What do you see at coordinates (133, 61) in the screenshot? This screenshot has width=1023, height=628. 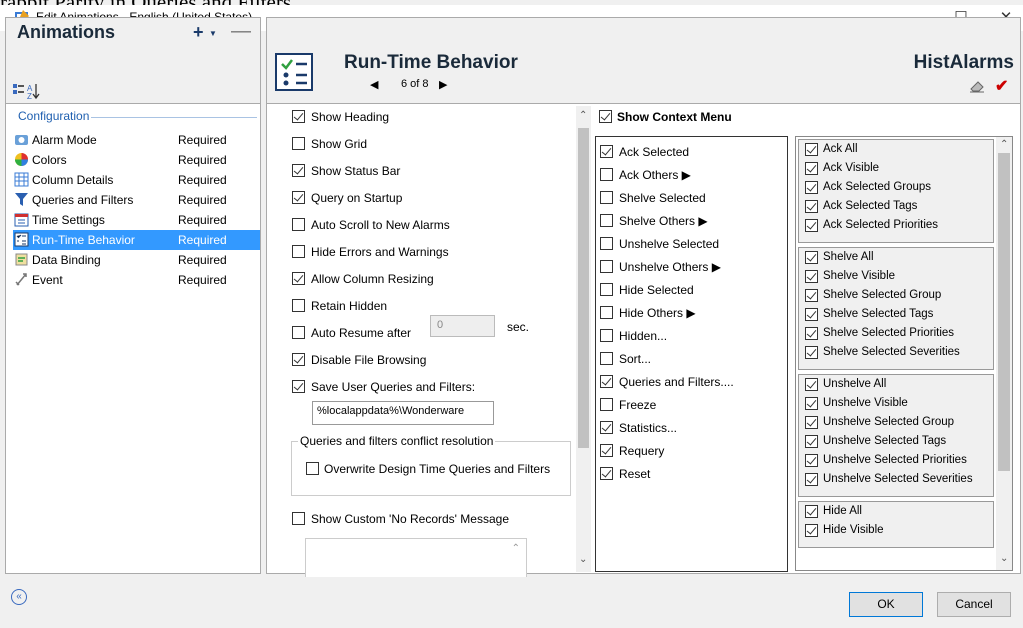 I see `animations-panel-header: Animations + ▼ — A Z` at bounding box center [133, 61].